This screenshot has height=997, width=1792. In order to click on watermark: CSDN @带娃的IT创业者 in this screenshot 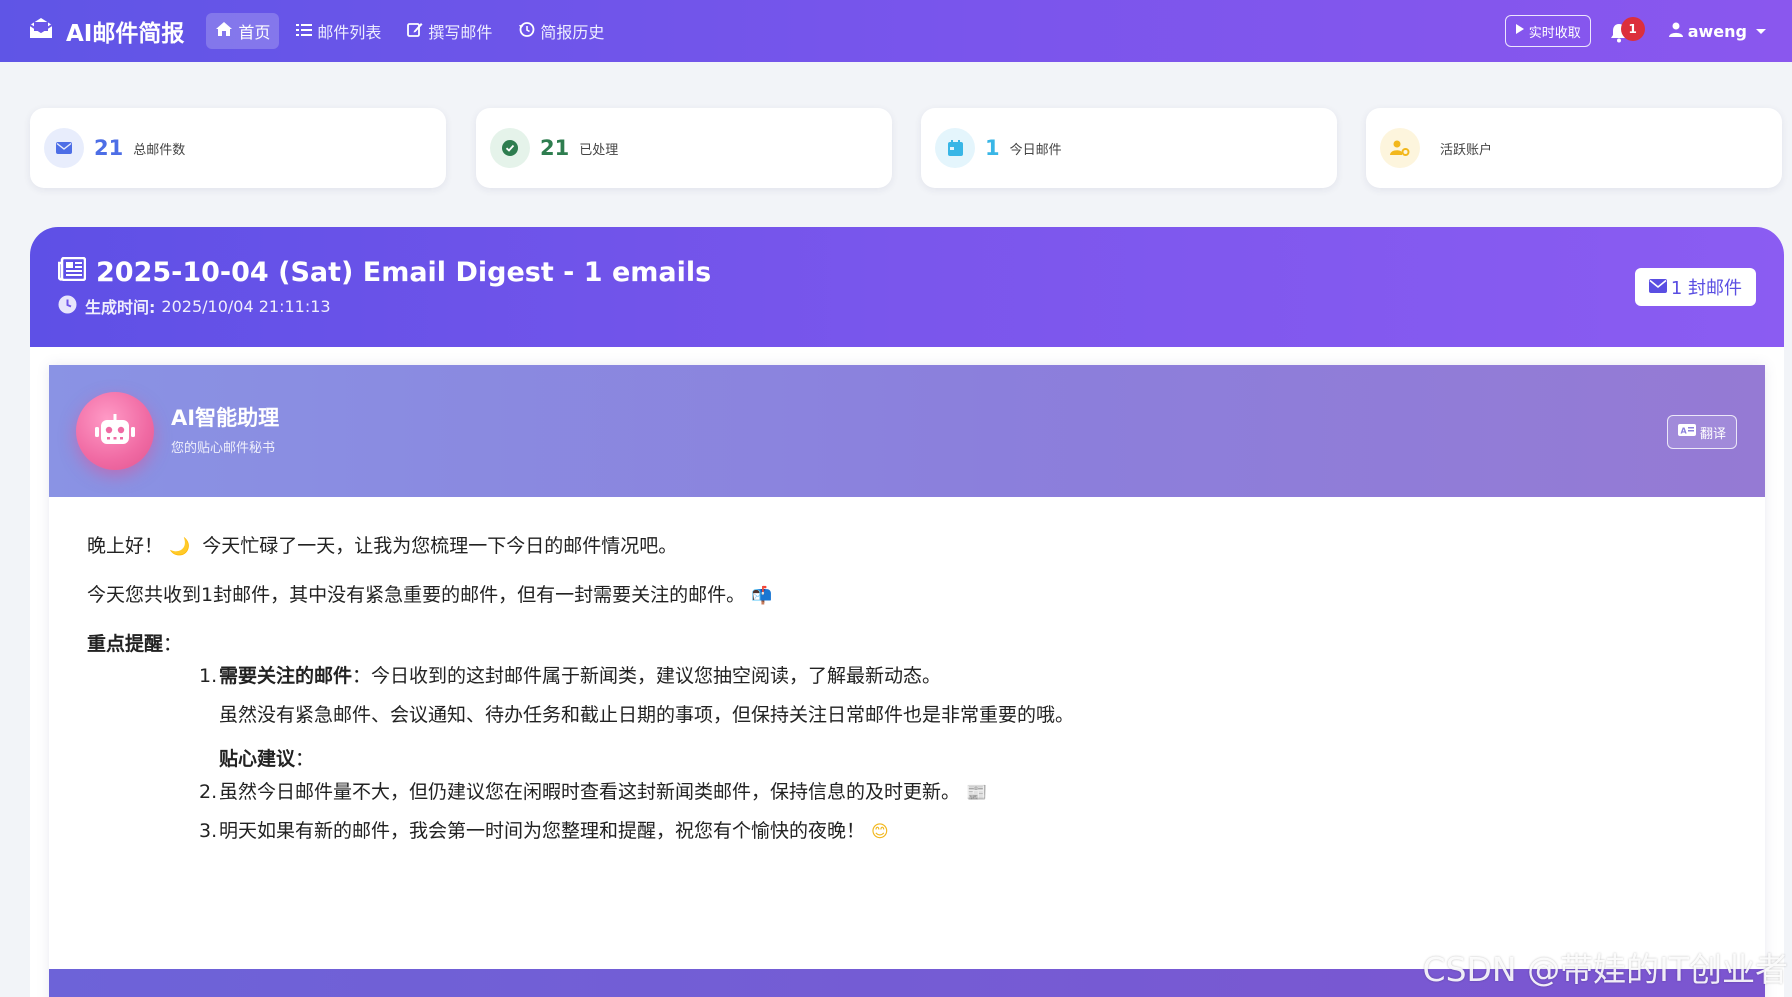, I will do `click(1605, 969)`.